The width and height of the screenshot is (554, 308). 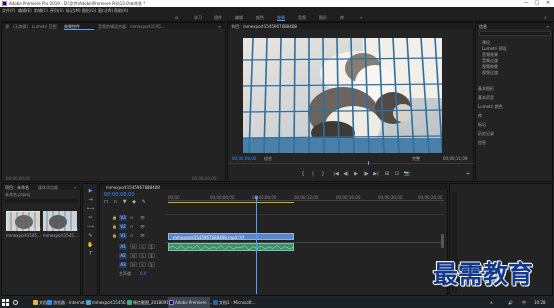 What do you see at coordinates (260, 17) in the screenshot?
I see `workspace-color: 颜色` at bounding box center [260, 17].